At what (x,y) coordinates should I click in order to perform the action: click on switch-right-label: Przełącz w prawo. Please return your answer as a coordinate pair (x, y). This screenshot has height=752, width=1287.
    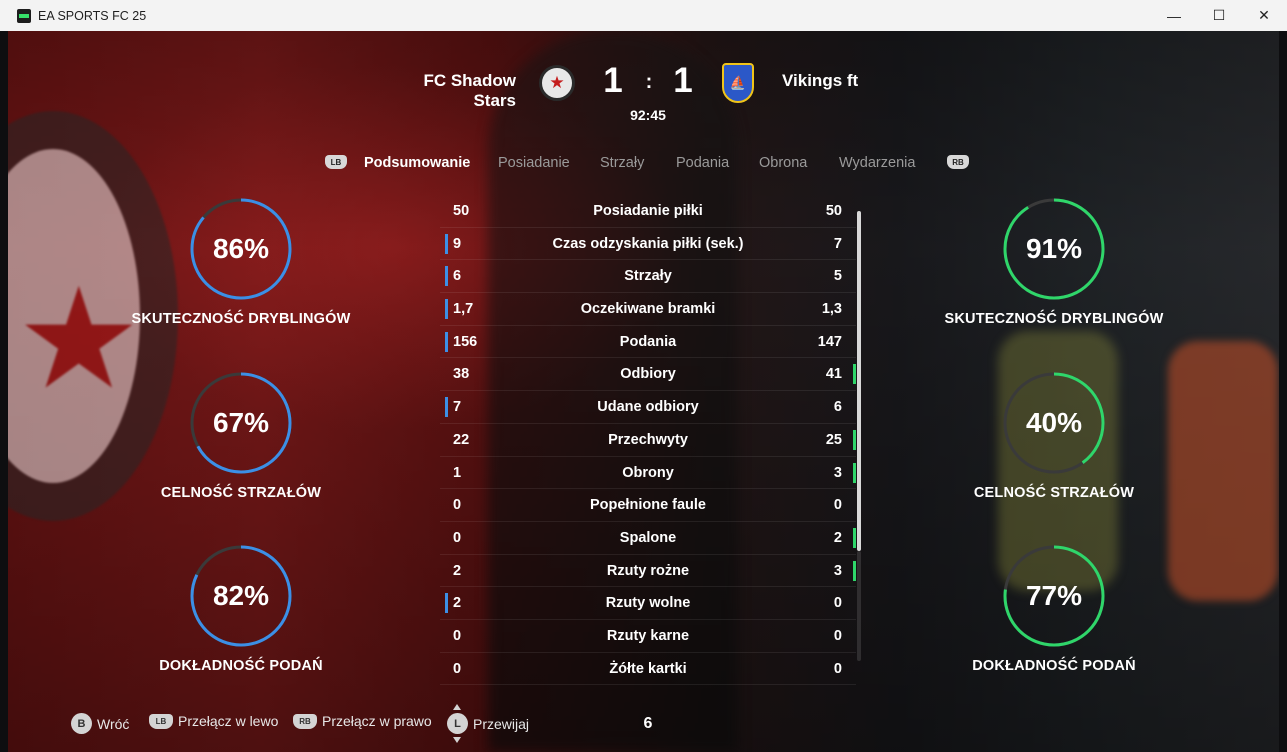
    Looking at the image, I should click on (377, 721).